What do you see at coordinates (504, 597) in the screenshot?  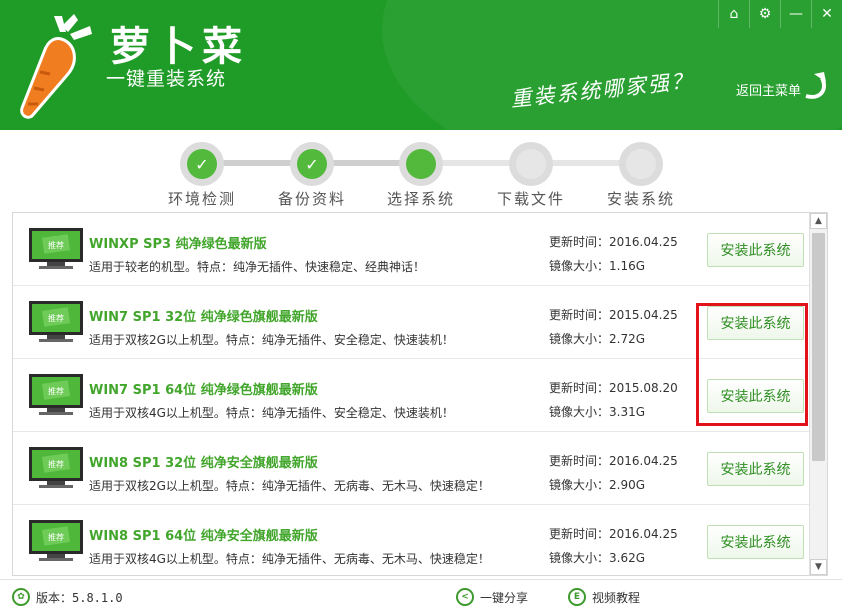 I see `share-label: 一键分享` at bounding box center [504, 597].